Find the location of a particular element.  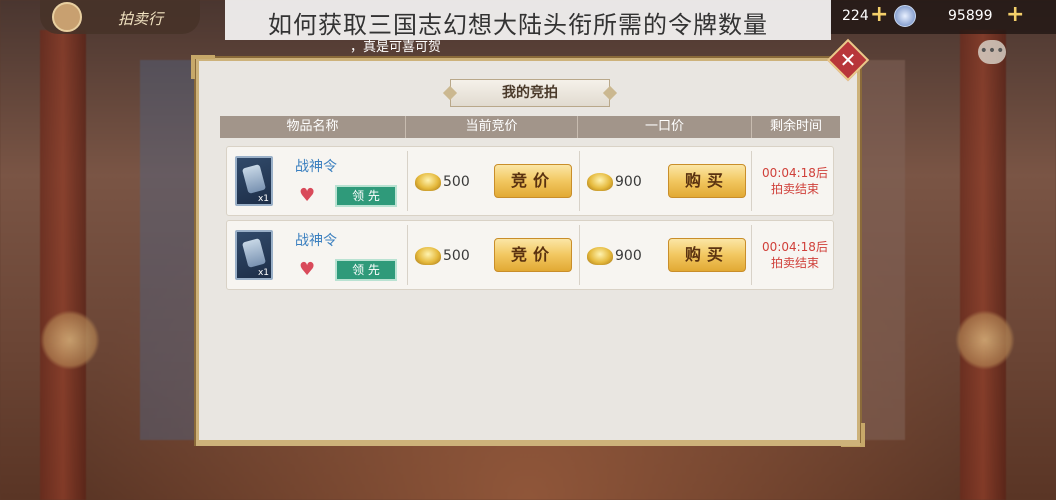

currency2-value: 95899 is located at coordinates (970, 16).